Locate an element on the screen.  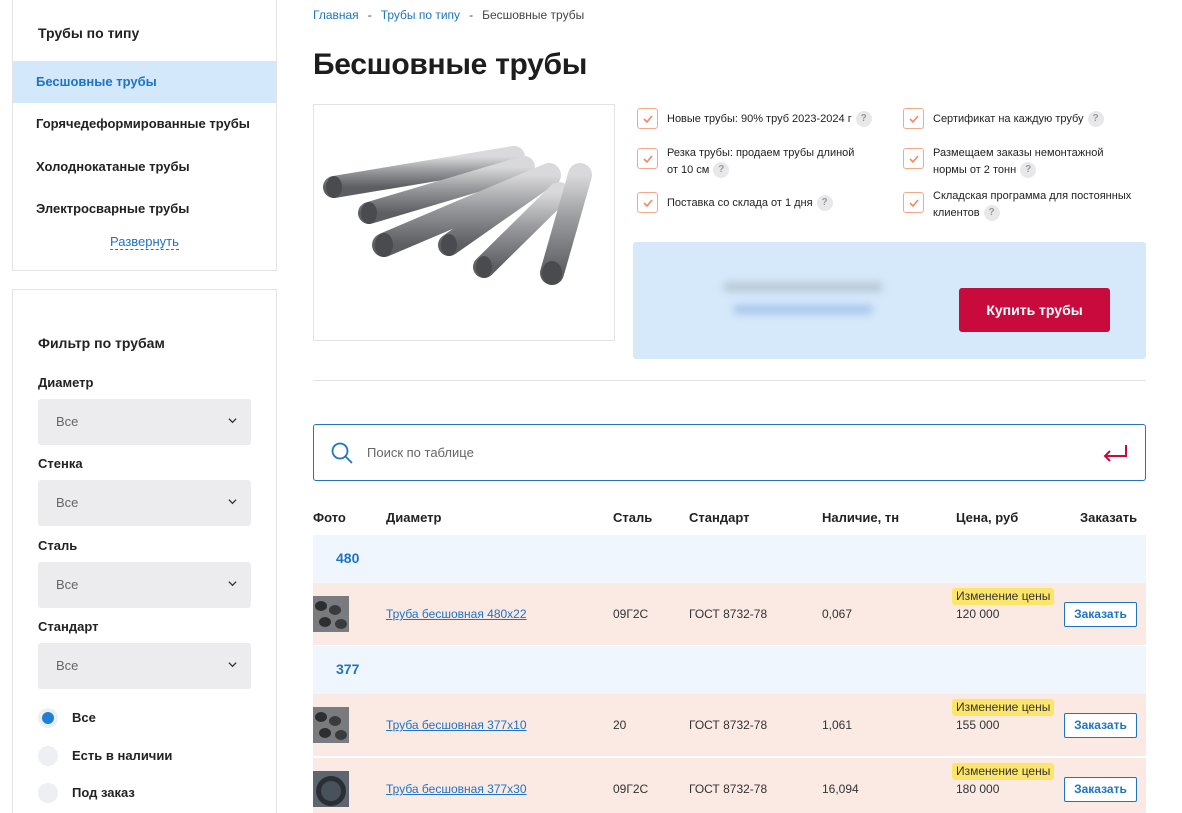
feature-new-pipes: Новые трубы: 90% труб 2023-2024 г? is located at coordinates (769, 119).